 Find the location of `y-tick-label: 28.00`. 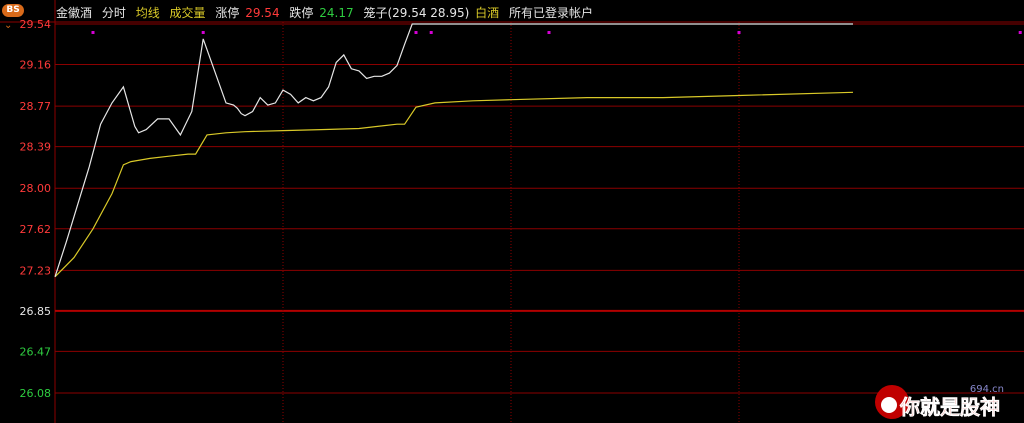

y-tick-label: 28.00 is located at coordinates (36, 188).